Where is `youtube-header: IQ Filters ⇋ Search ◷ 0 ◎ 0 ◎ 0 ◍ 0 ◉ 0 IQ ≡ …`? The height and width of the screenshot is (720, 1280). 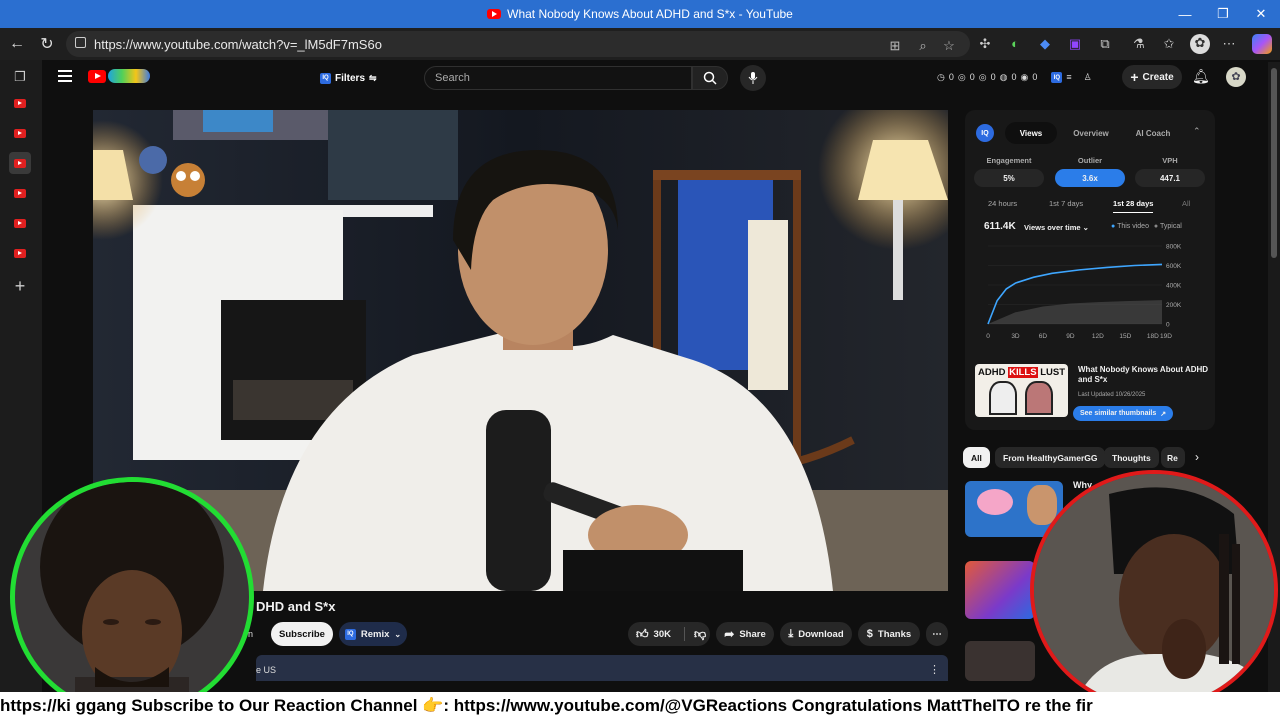 youtube-header: IQ Filters ⇋ Search ◷ 0 ◎ 0 ◎ 0 ◍ 0 ◉ 0 IQ ≡ … is located at coordinates (655, 78).